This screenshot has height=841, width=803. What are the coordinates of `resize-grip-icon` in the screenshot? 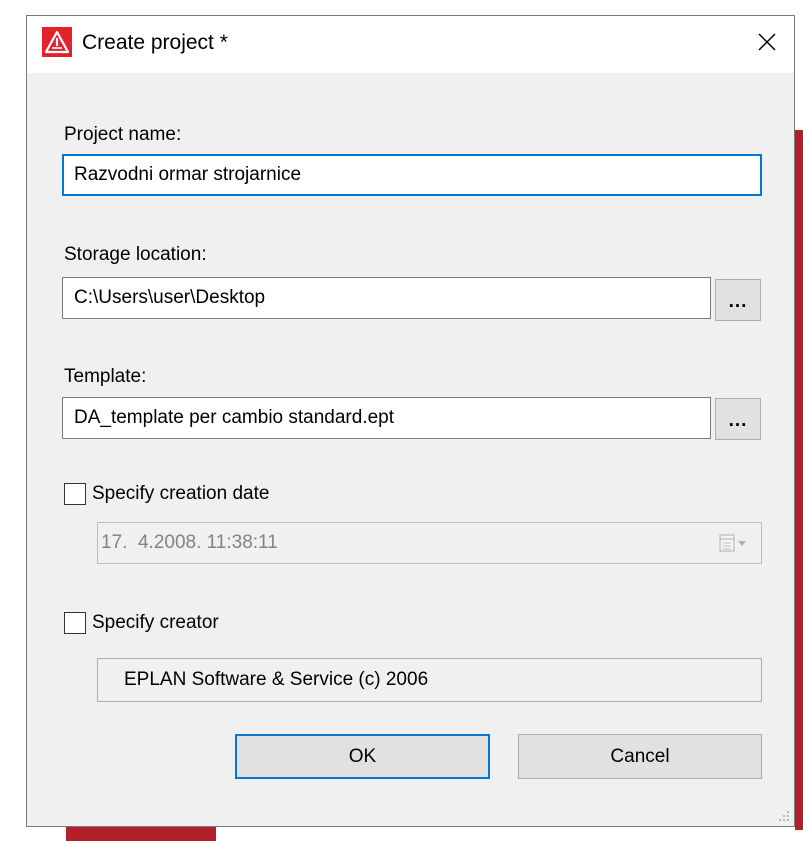 It's located at (783, 815).